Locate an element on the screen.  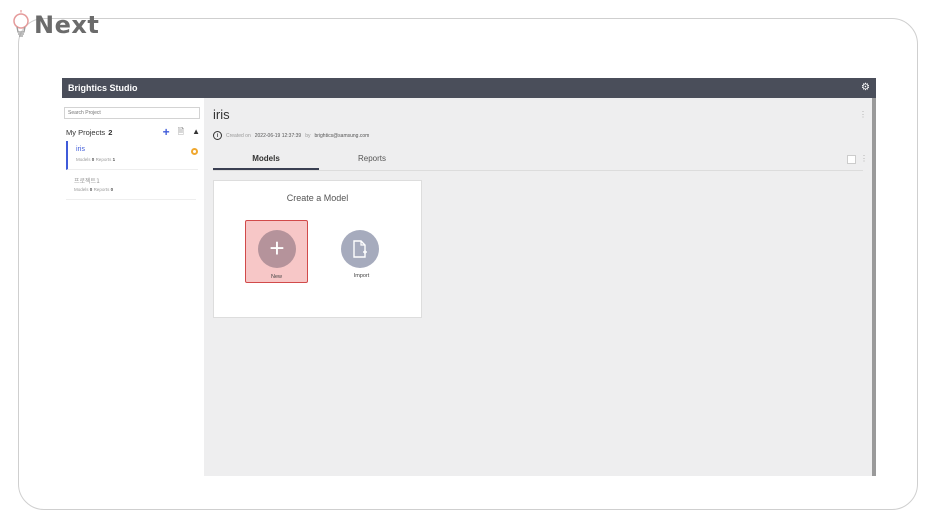
create-model-card: Create a Model + New Import is located at coordinates (317, 249).